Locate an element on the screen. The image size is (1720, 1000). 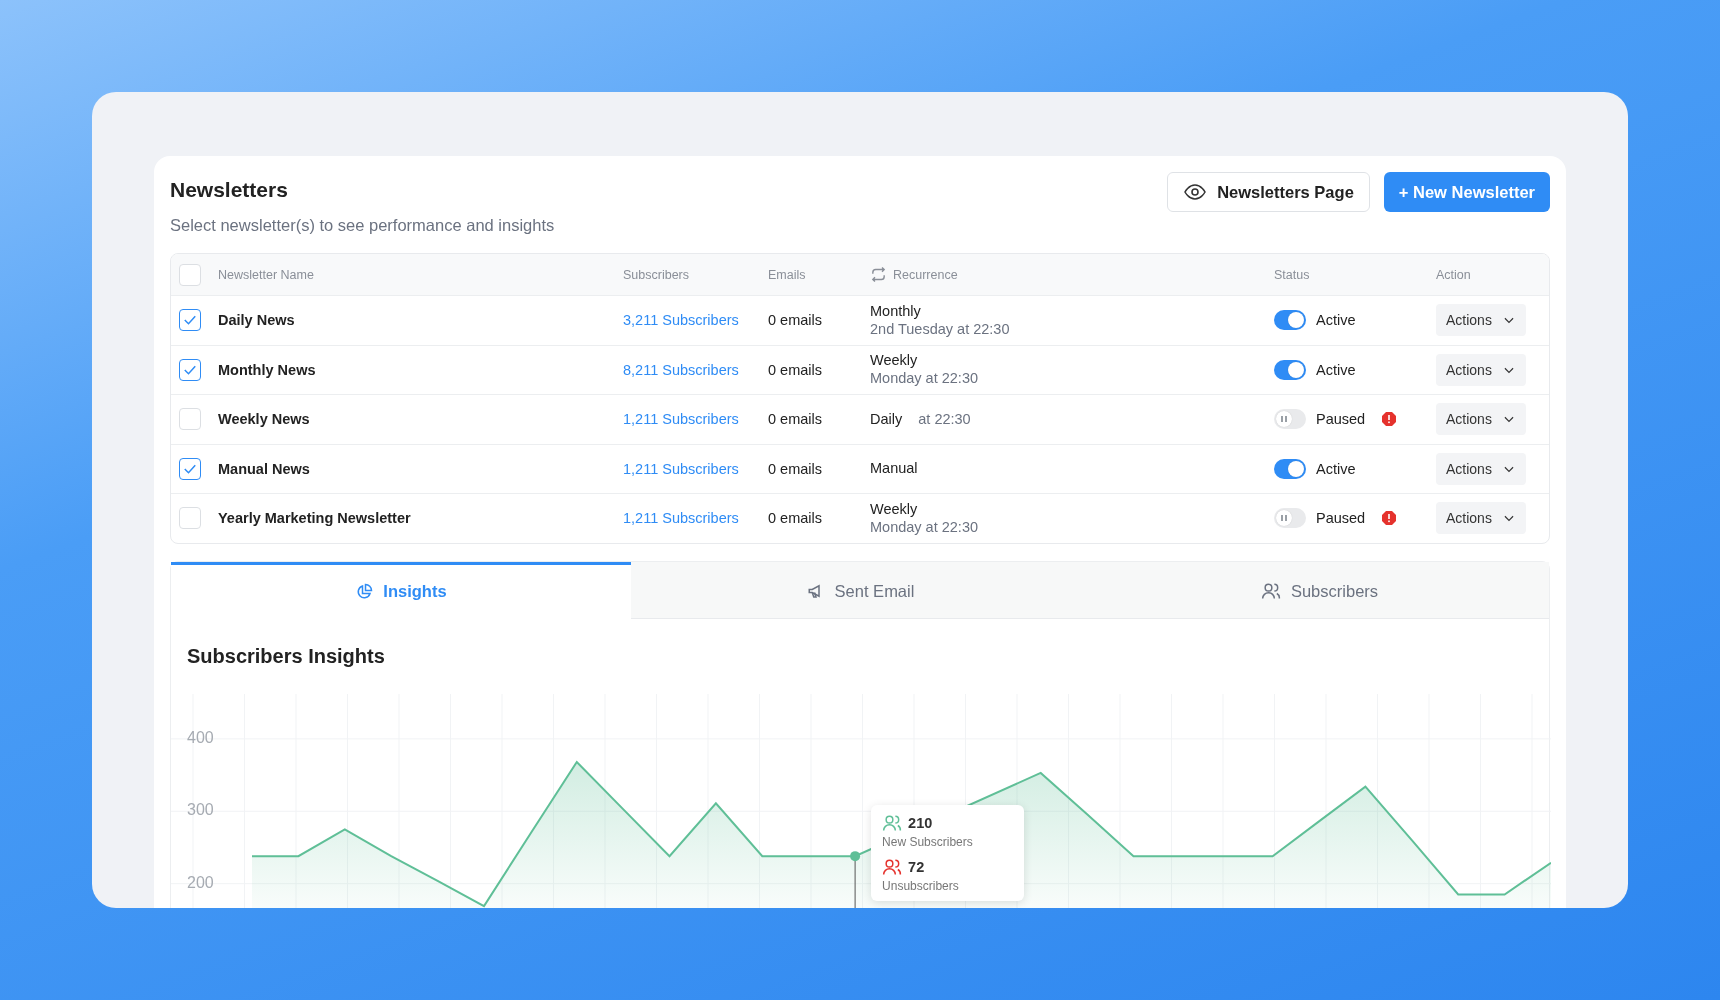
y-axis-label: 400 is located at coordinates (200, 737).